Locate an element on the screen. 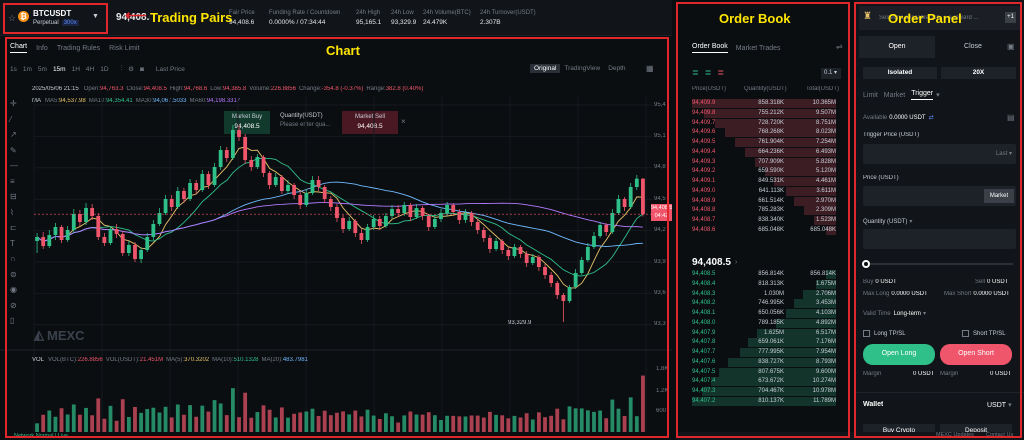 The height and width of the screenshot is (440, 1024). calculator-icon: ▤ is located at coordinates (1011, 117).